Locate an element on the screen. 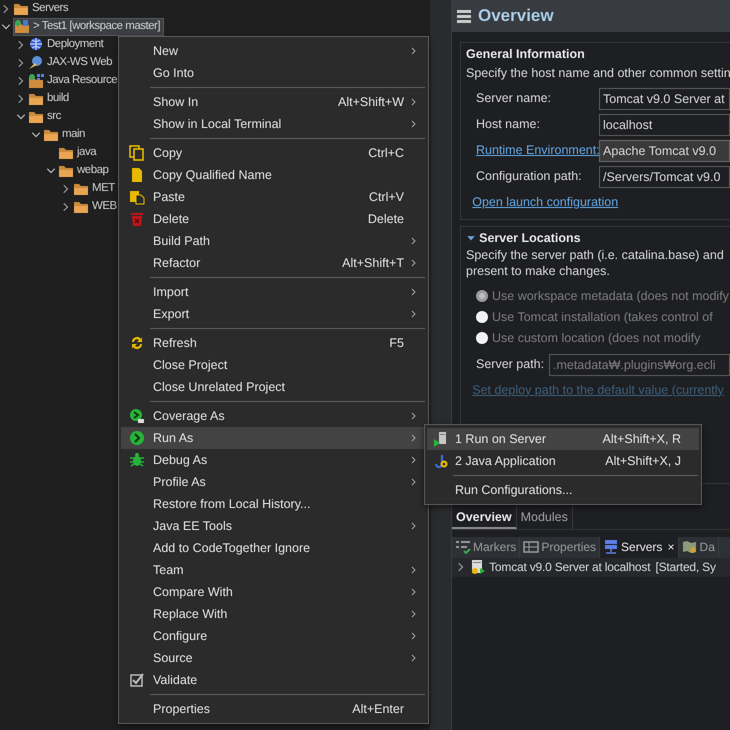 The image size is (730, 730). menu-item: Source is located at coordinates (273, 658).